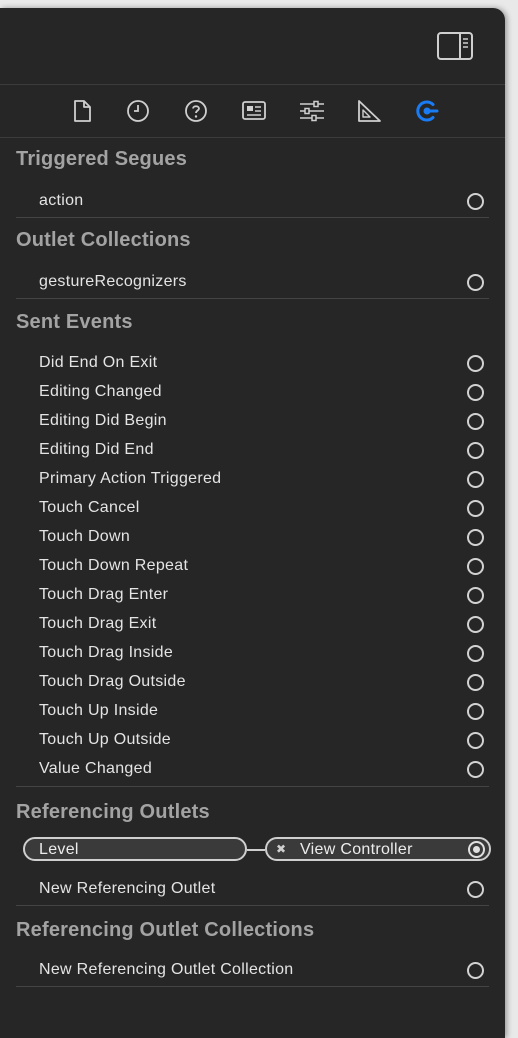 The height and width of the screenshot is (1038, 518). What do you see at coordinates (103, 420) in the screenshot?
I see `sent-event-label: Editing Did Begin` at bounding box center [103, 420].